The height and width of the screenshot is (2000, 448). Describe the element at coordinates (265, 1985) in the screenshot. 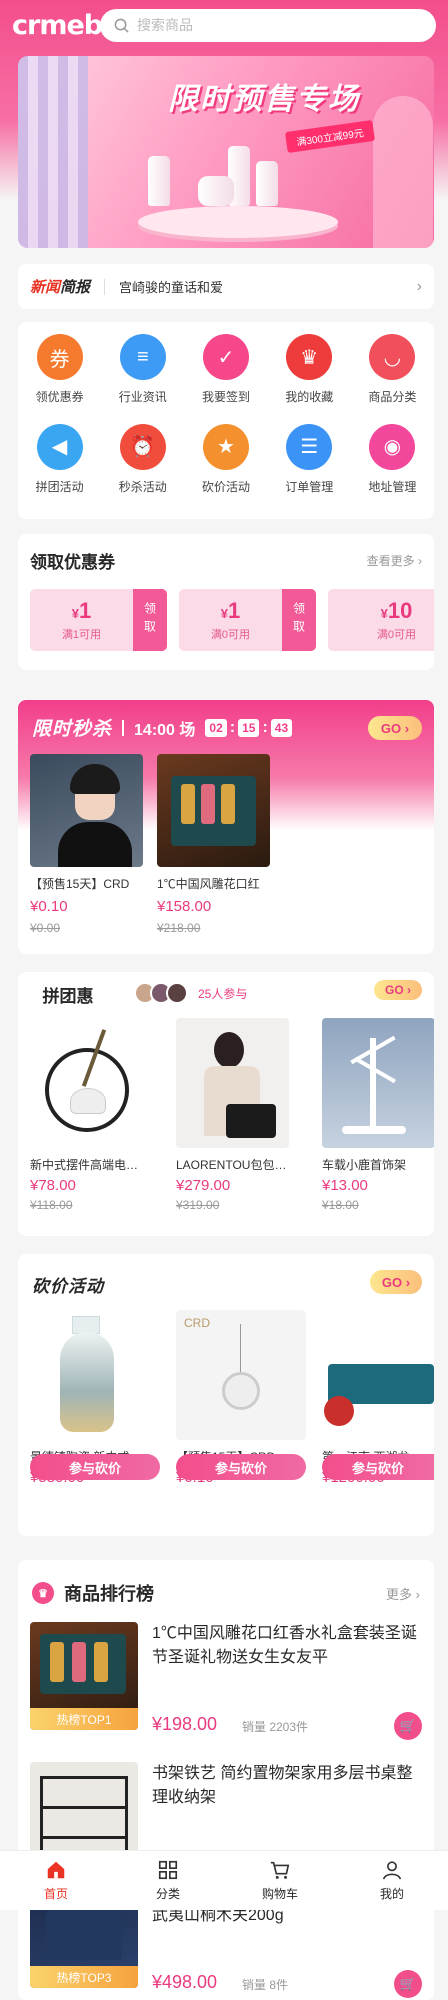

I see `product-sales: 销量 8件` at that location.